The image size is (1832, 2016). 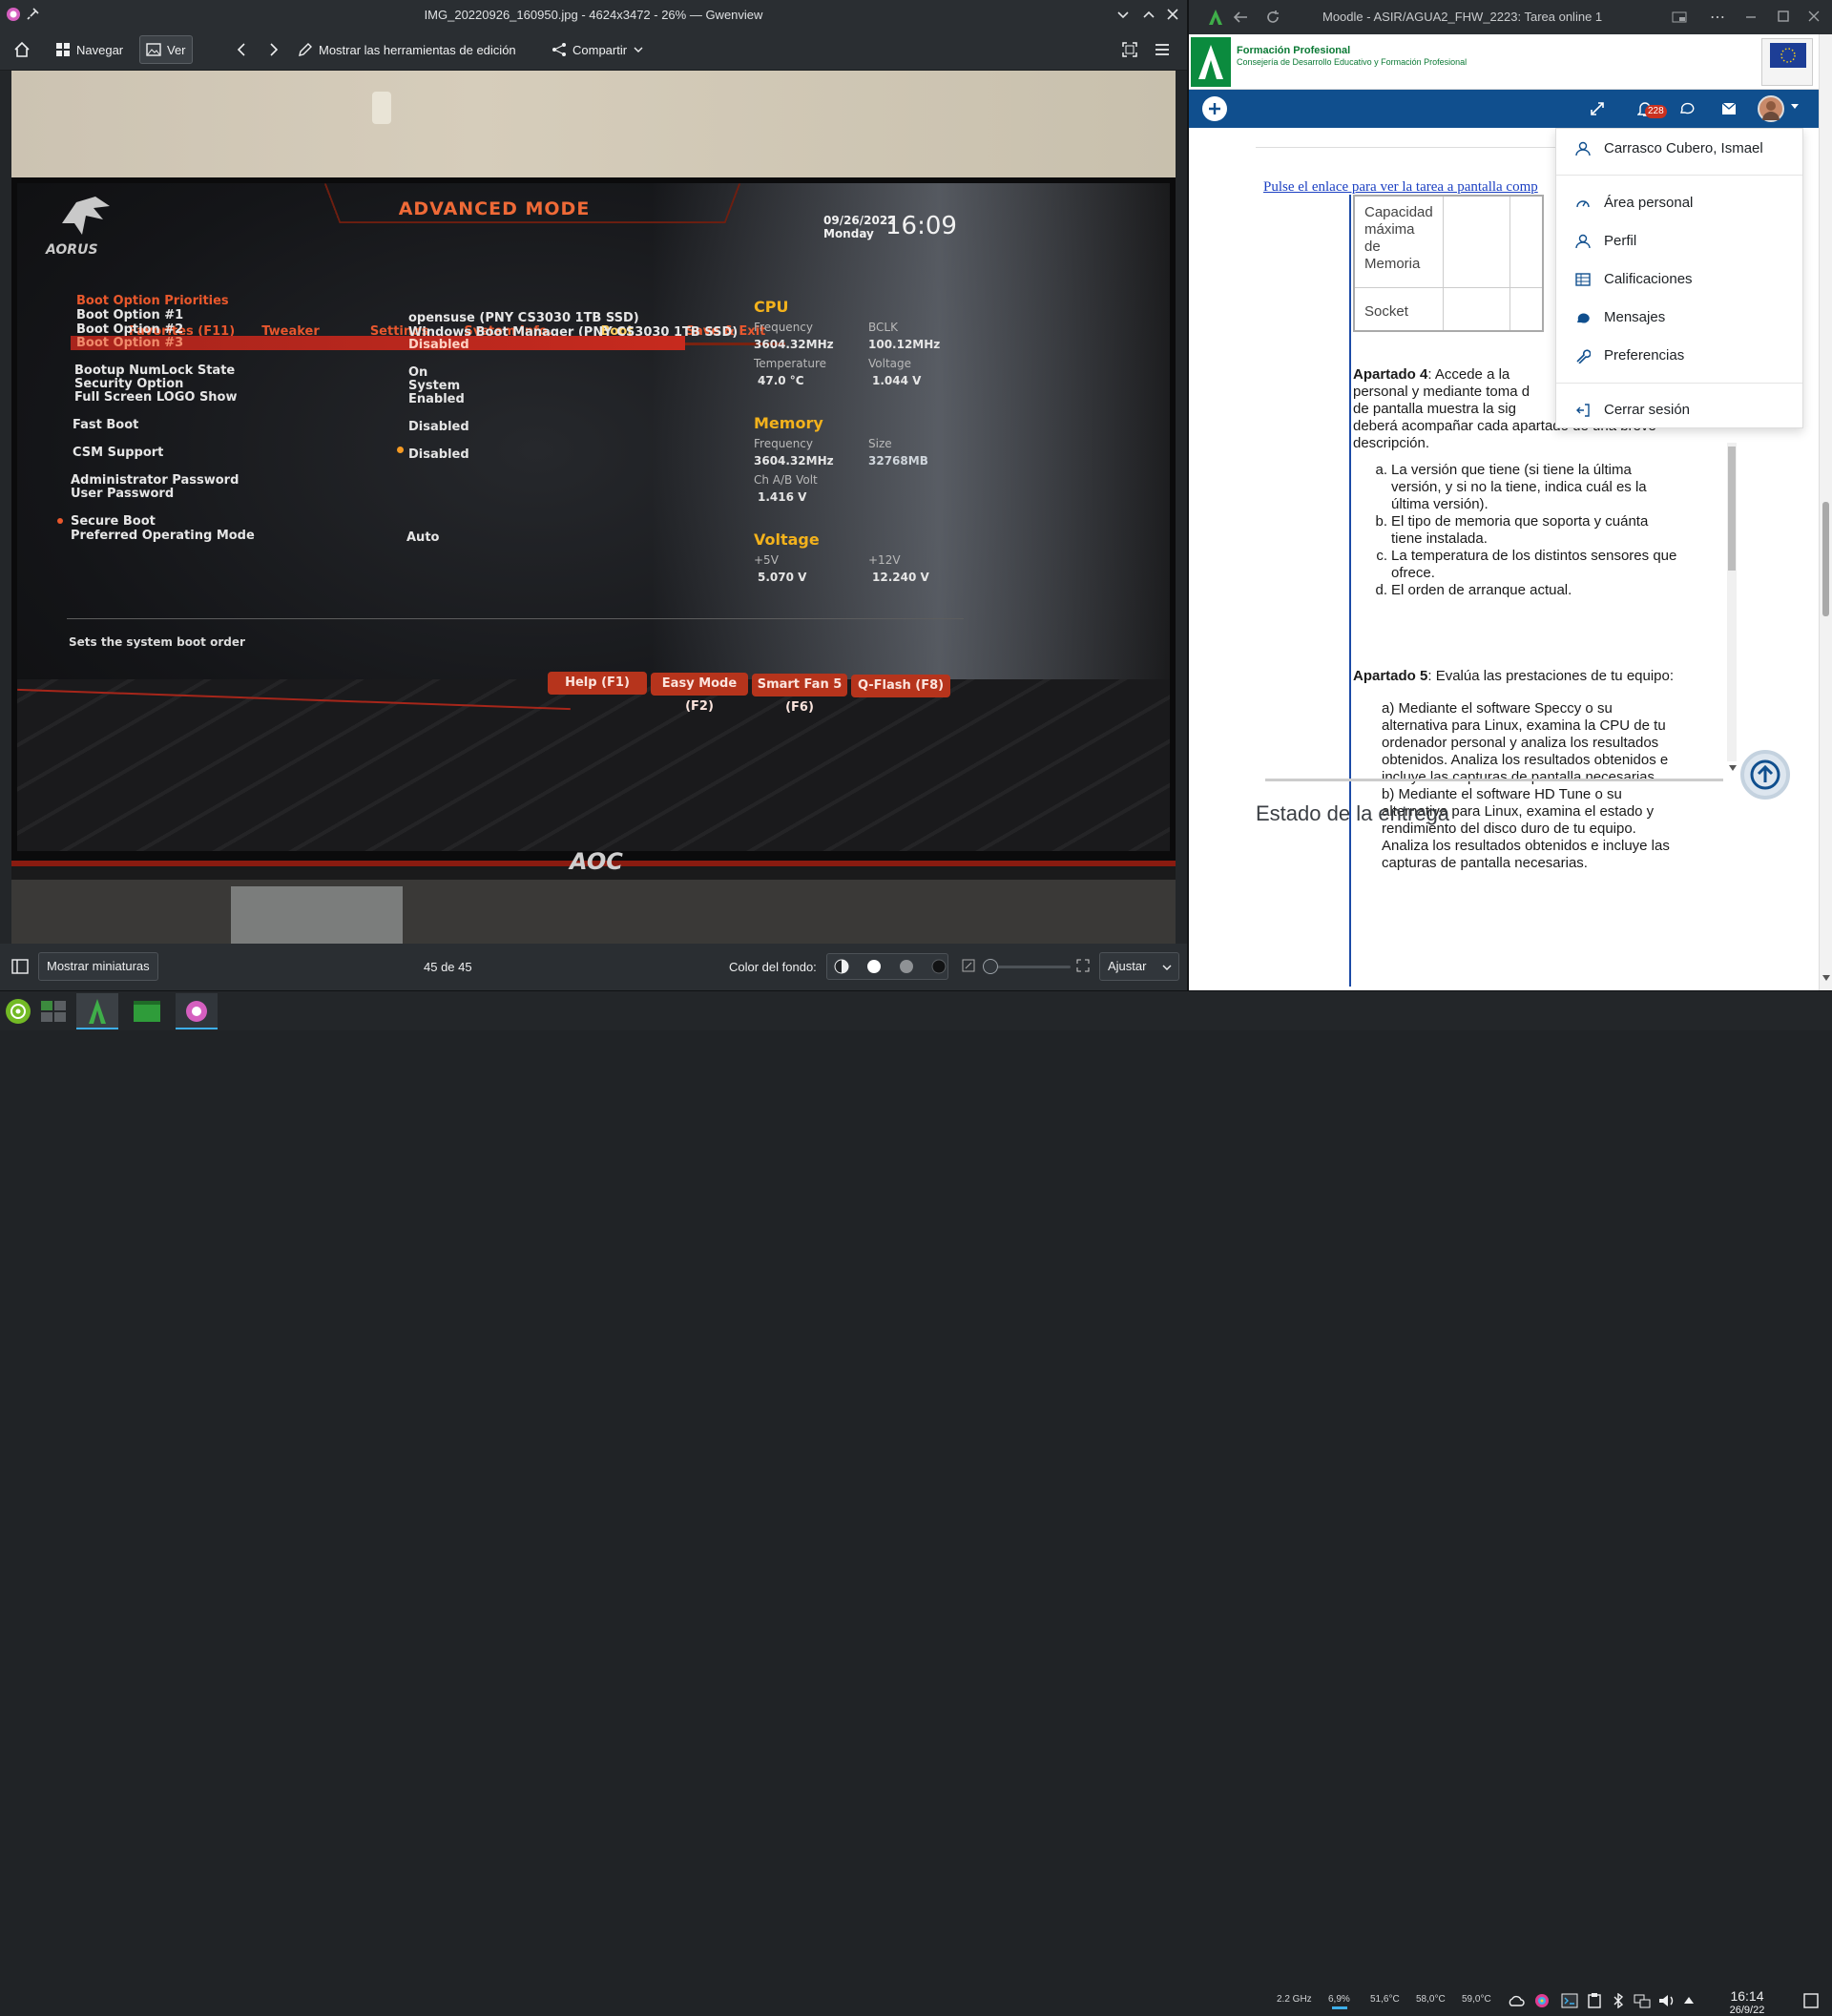 What do you see at coordinates (1123, 14) in the screenshot?
I see `minimize-icon` at bounding box center [1123, 14].